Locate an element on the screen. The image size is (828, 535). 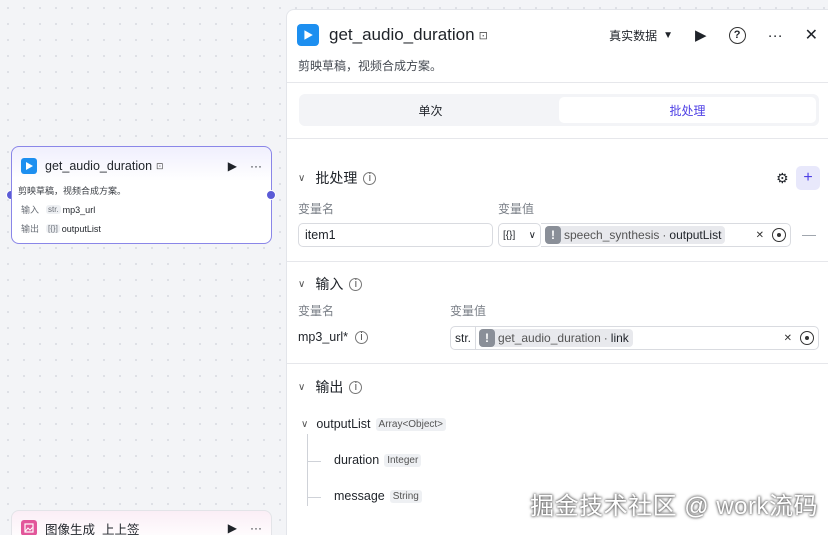
type-label: str. is located at coordinates (464, 338).